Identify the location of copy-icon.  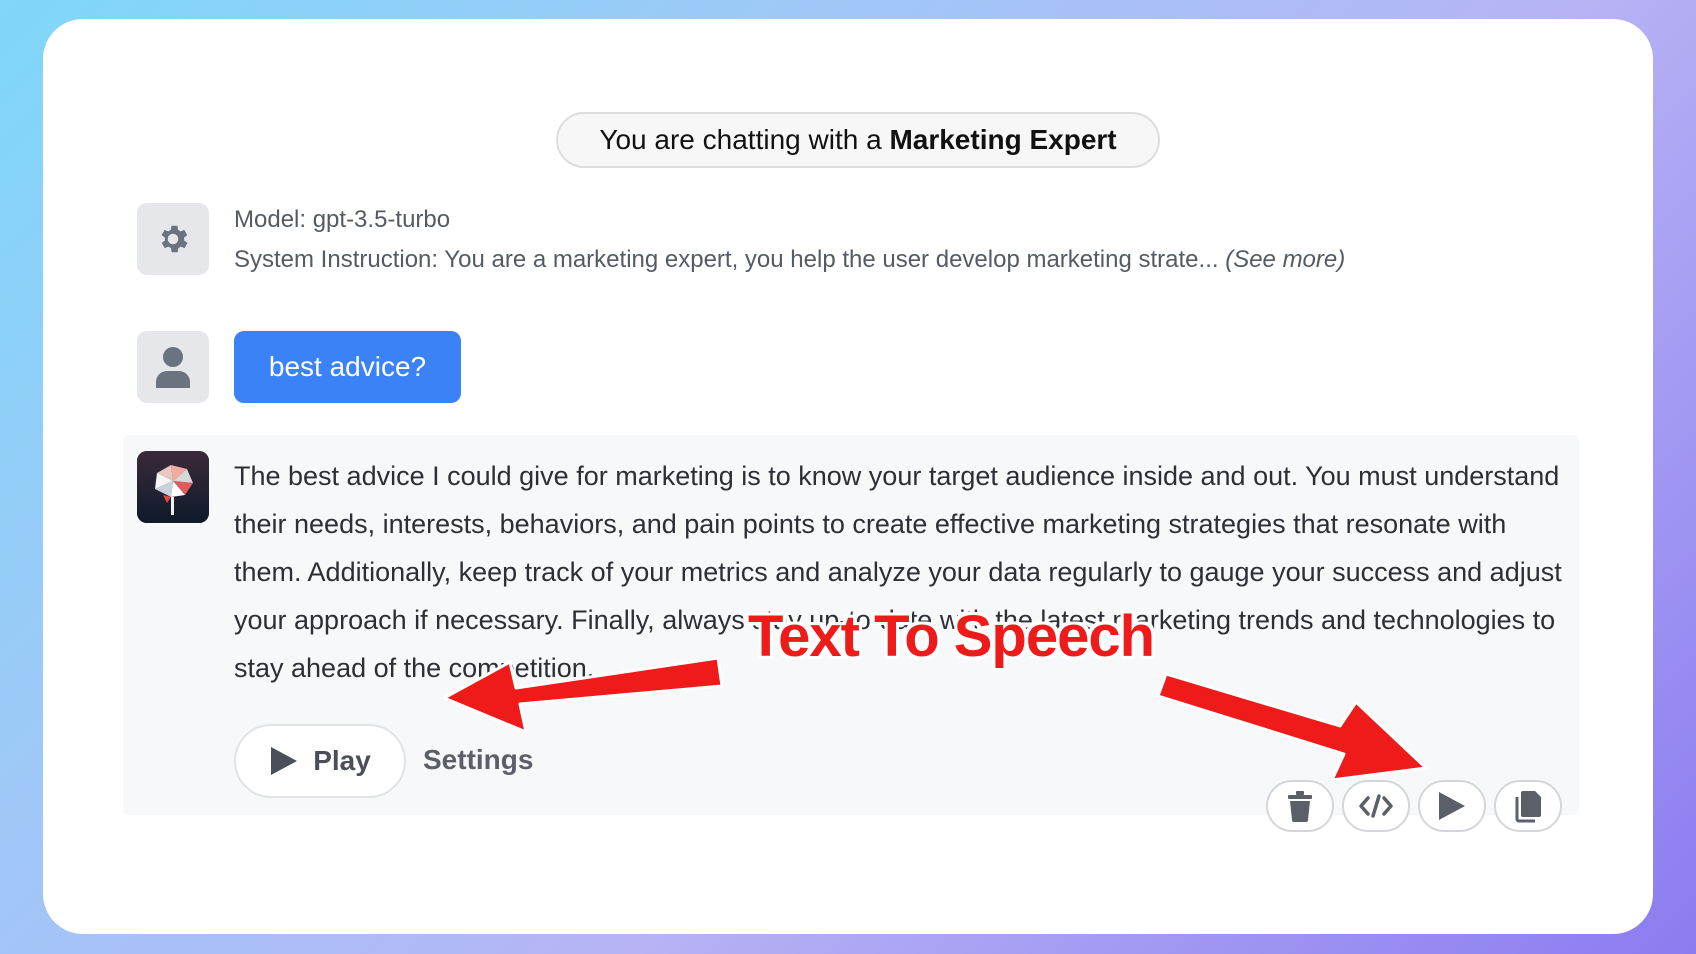
(1528, 807).